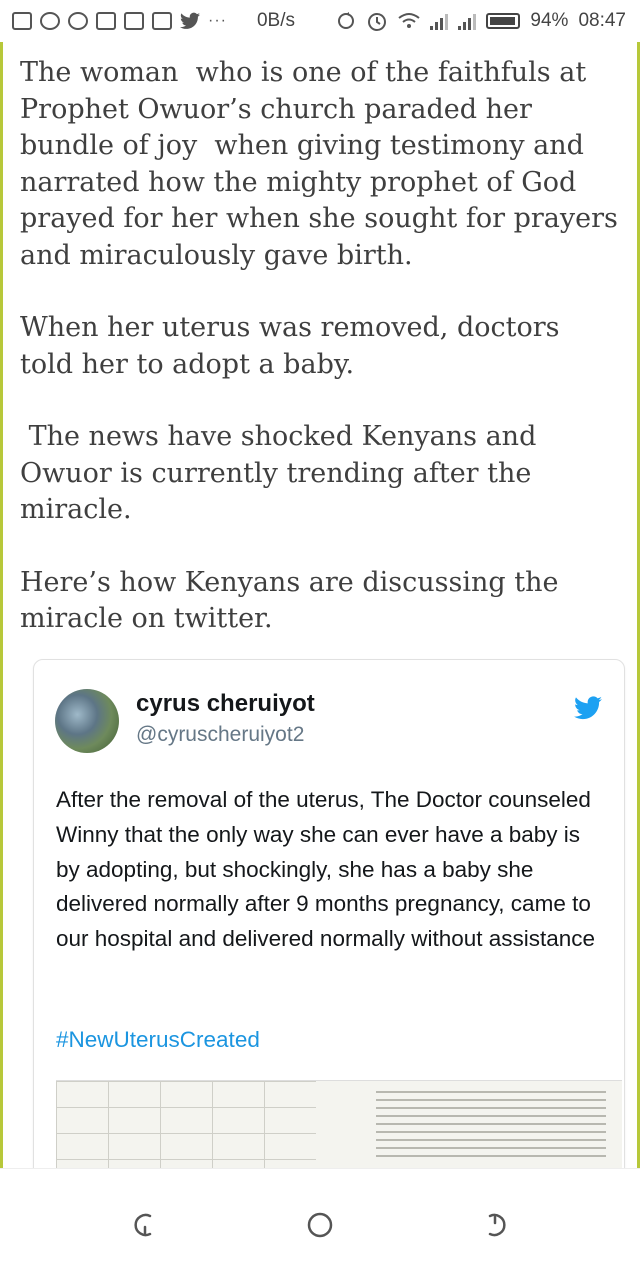 Image resolution: width=640 pixels, height=1281 pixels. What do you see at coordinates (588, 708) in the screenshot?
I see `twitter-bird-icon` at bounding box center [588, 708].